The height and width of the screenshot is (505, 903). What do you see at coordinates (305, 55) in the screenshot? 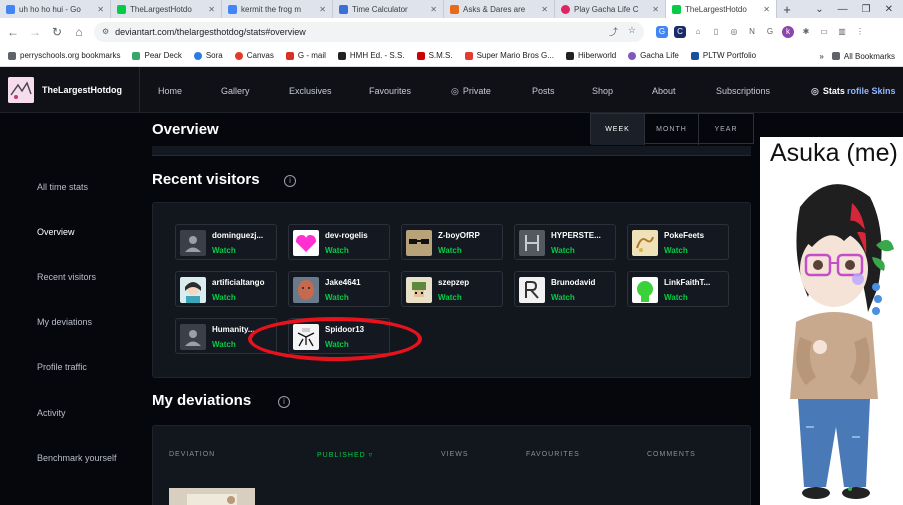
I see `bookmark-item: G - mail` at bounding box center [305, 55].